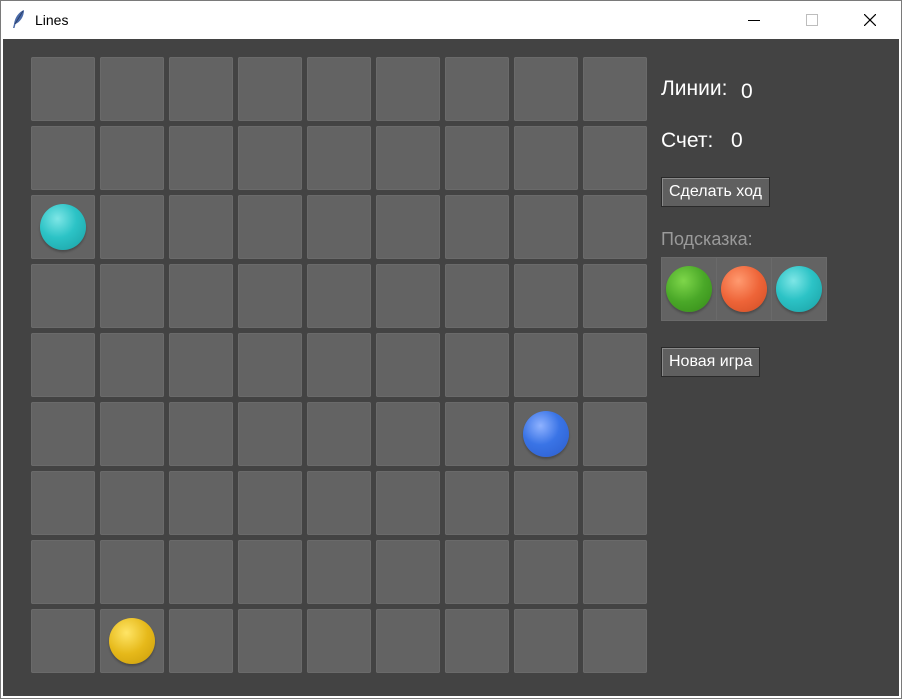 The image size is (902, 699). I want to click on close-button, so click(870, 20).